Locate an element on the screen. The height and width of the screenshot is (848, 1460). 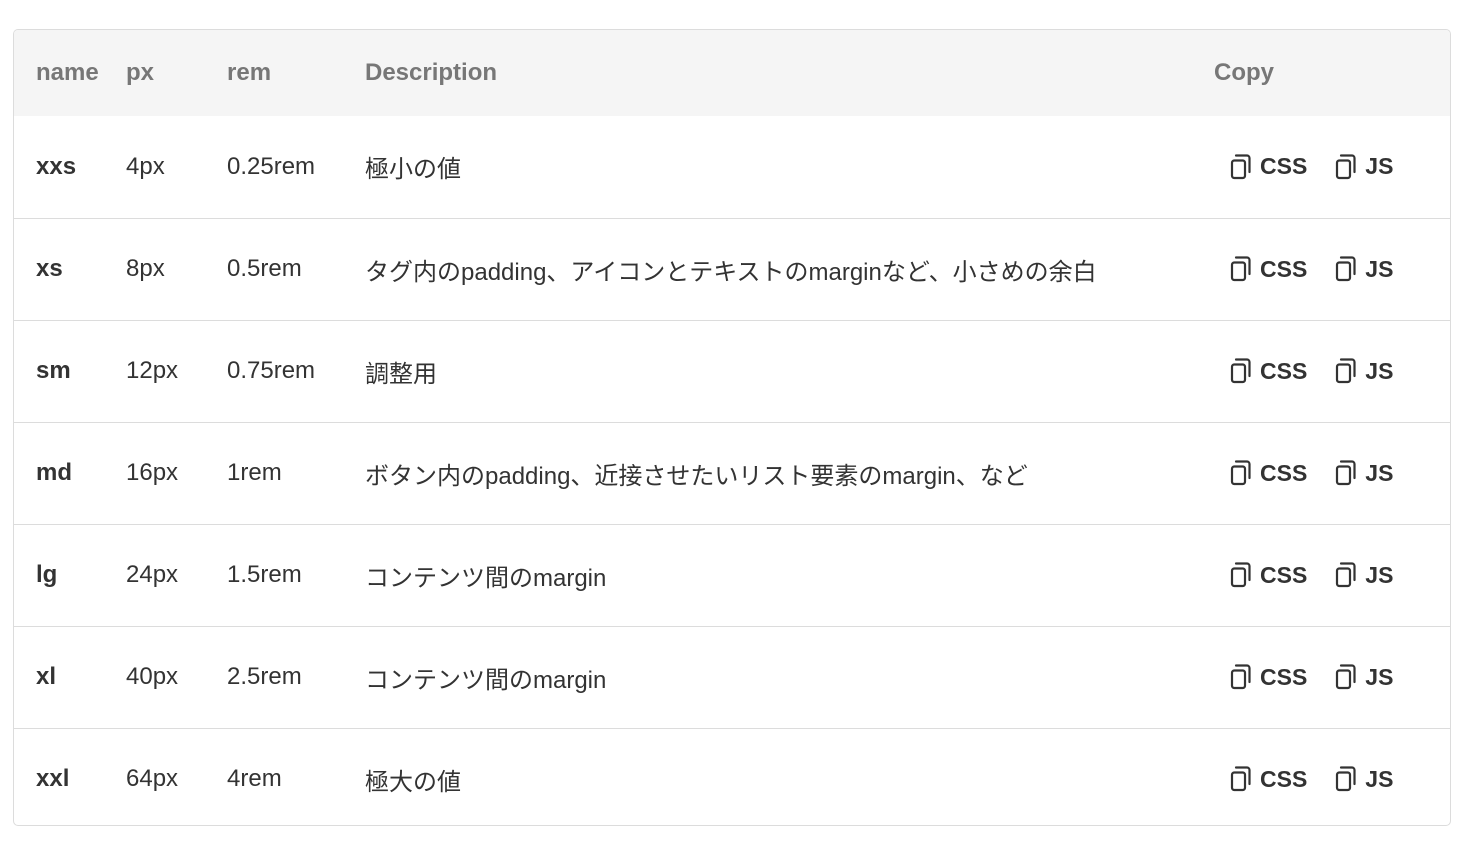
cell-rem: 4rem is located at coordinates (254, 779).